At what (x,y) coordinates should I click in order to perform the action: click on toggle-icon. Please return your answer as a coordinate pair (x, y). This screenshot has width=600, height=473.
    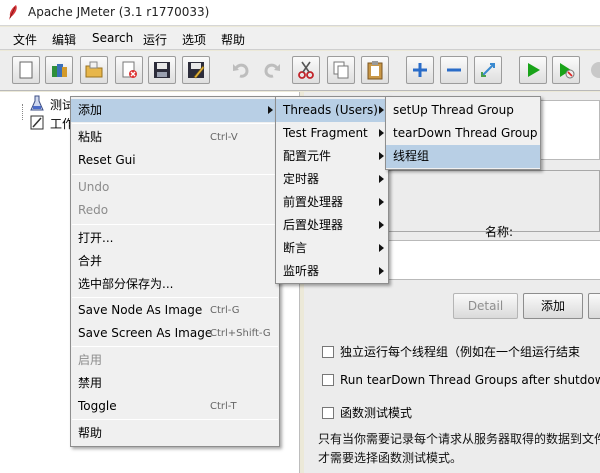
    Looking at the image, I should click on (488, 70).